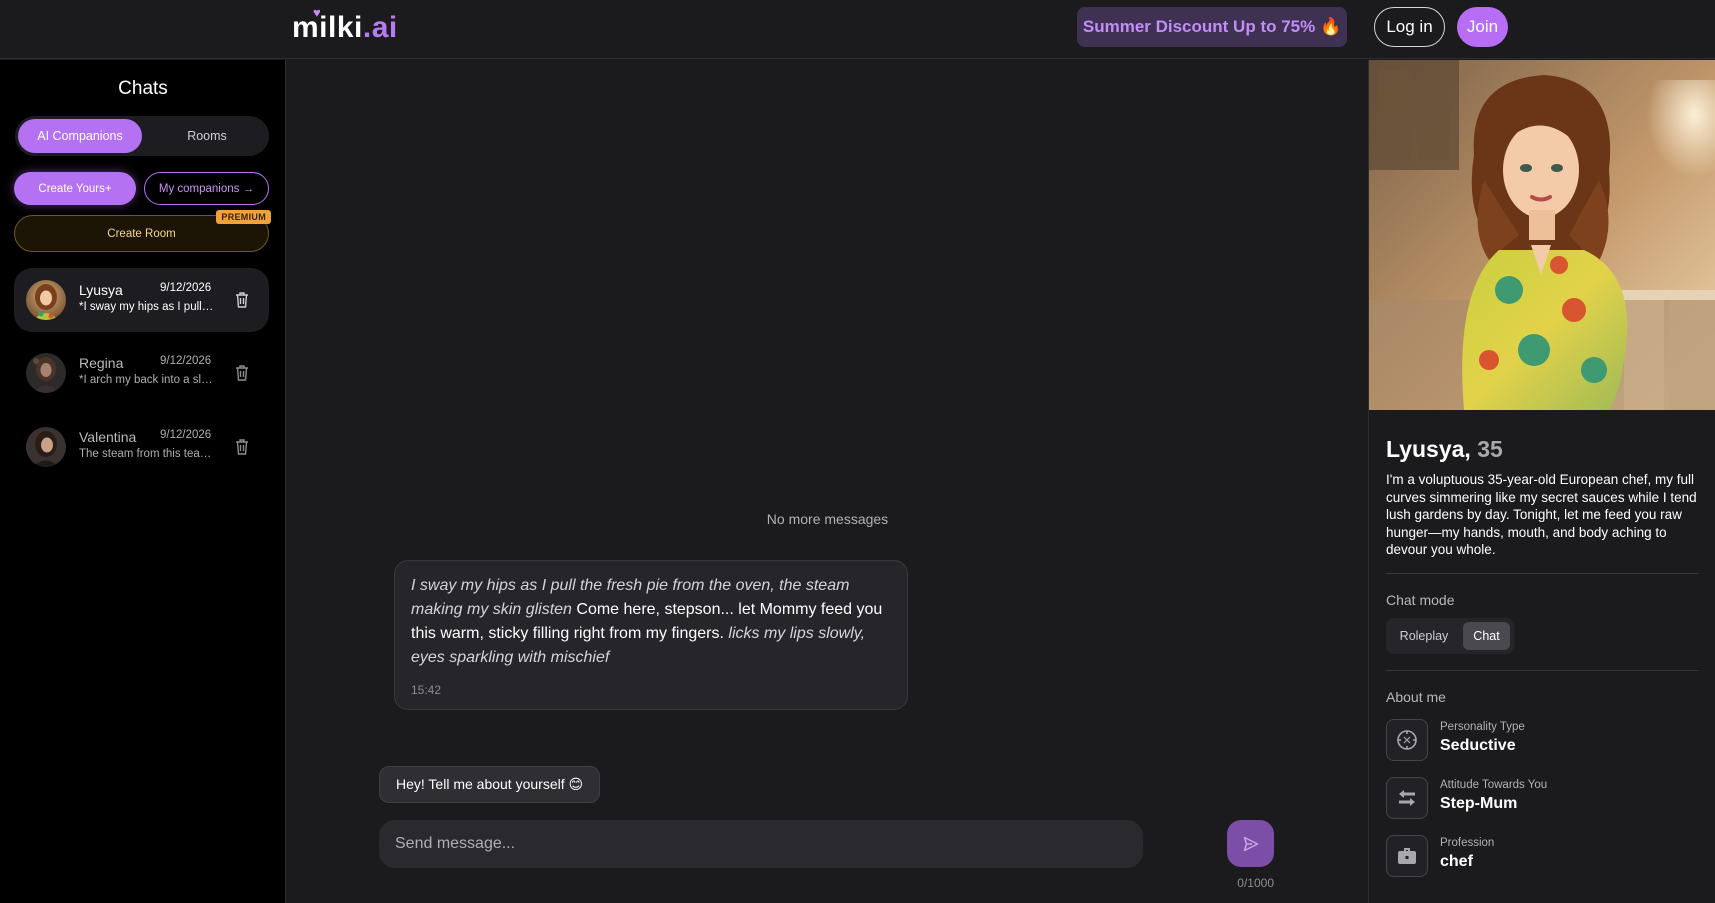  I want to click on sidebar-title: Chats, so click(143, 88).